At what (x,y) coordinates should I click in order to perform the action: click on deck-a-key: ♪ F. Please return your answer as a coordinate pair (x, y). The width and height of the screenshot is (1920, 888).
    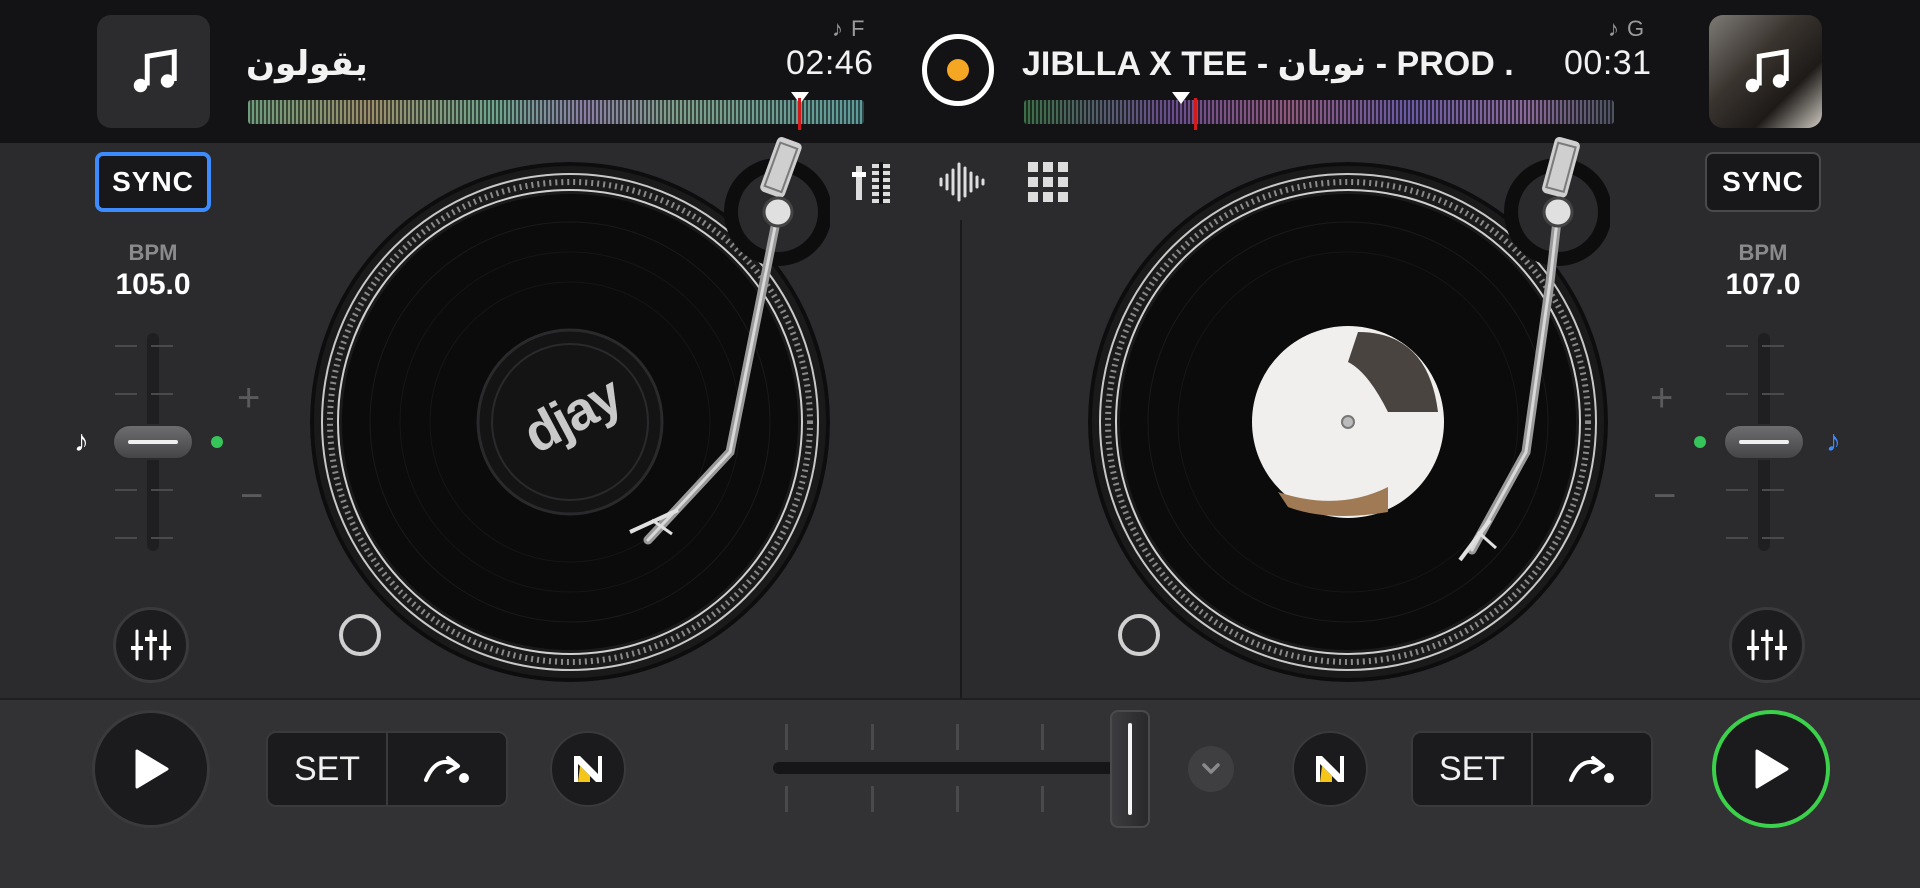
    Looking at the image, I should click on (848, 28).